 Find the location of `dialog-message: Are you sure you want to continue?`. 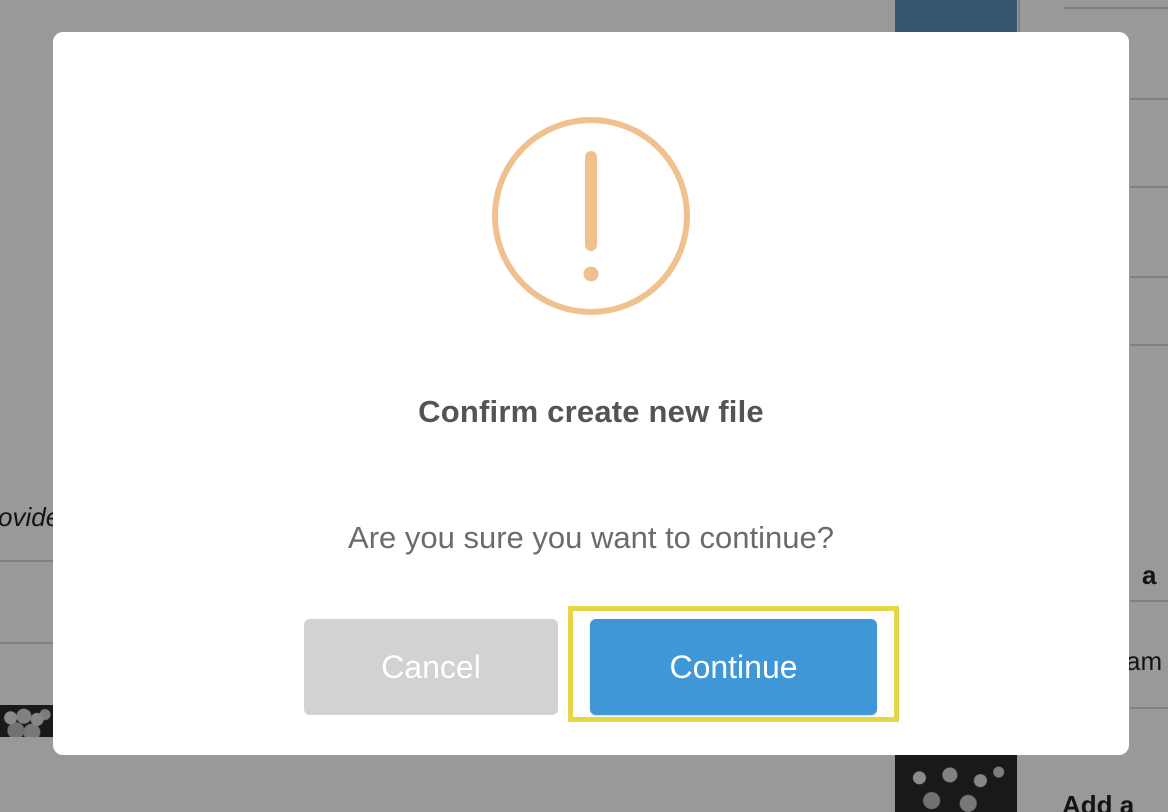

dialog-message: Are you sure you want to continue? is located at coordinates (591, 537).